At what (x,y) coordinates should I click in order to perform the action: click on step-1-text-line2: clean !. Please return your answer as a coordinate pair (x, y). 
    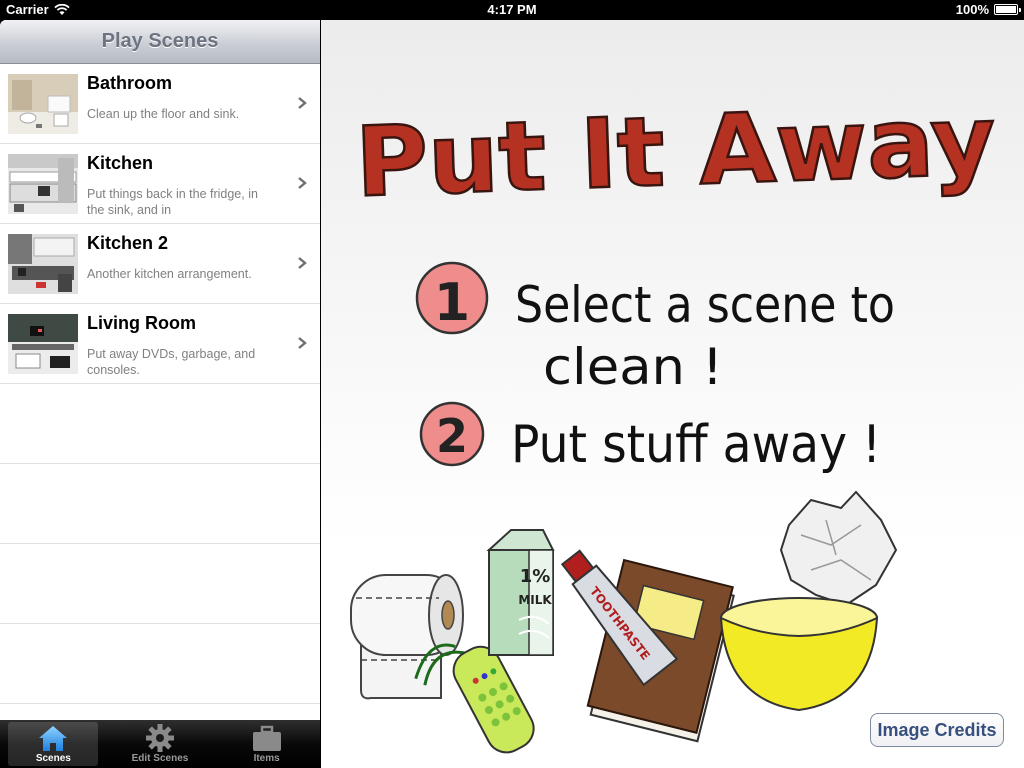
    Looking at the image, I should click on (633, 367).